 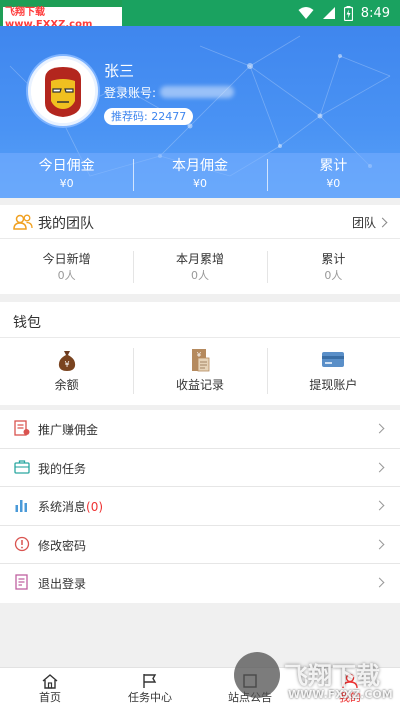 I want to click on status-watermark-area: 飞翔下载 www.FXXZ.com, so click(x=61, y=15).